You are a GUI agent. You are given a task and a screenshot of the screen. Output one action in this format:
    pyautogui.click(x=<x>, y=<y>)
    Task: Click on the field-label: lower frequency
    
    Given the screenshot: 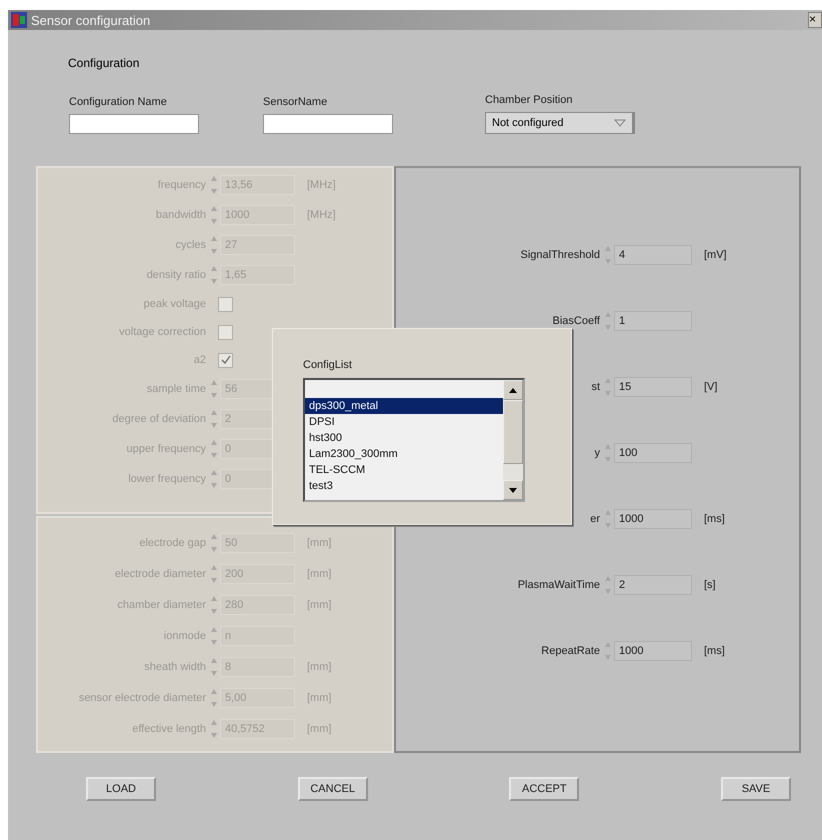 What is the action you would take?
    pyautogui.click(x=166, y=479)
    